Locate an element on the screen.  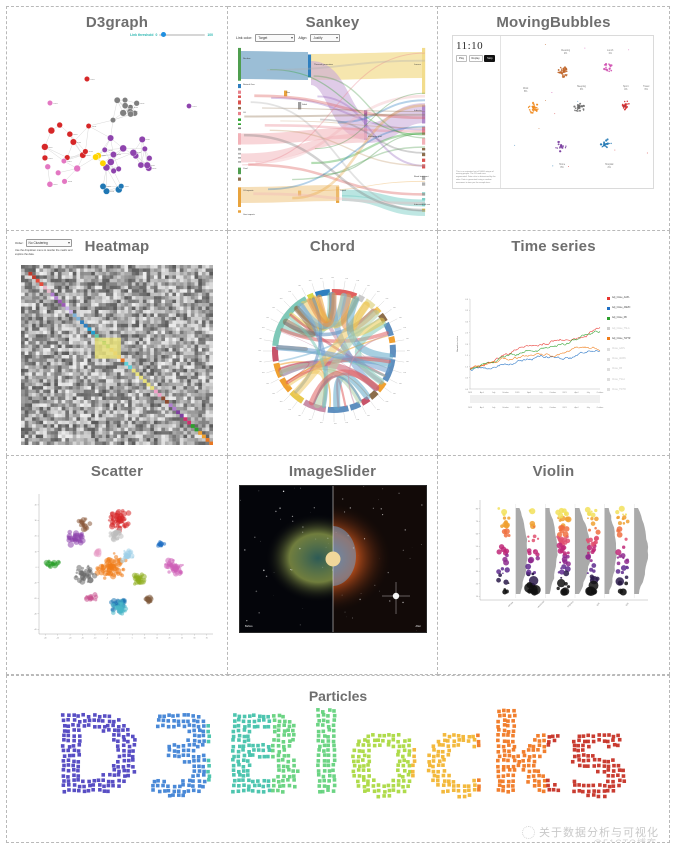
heatmap-matrix is located at coordinates (117, 355).